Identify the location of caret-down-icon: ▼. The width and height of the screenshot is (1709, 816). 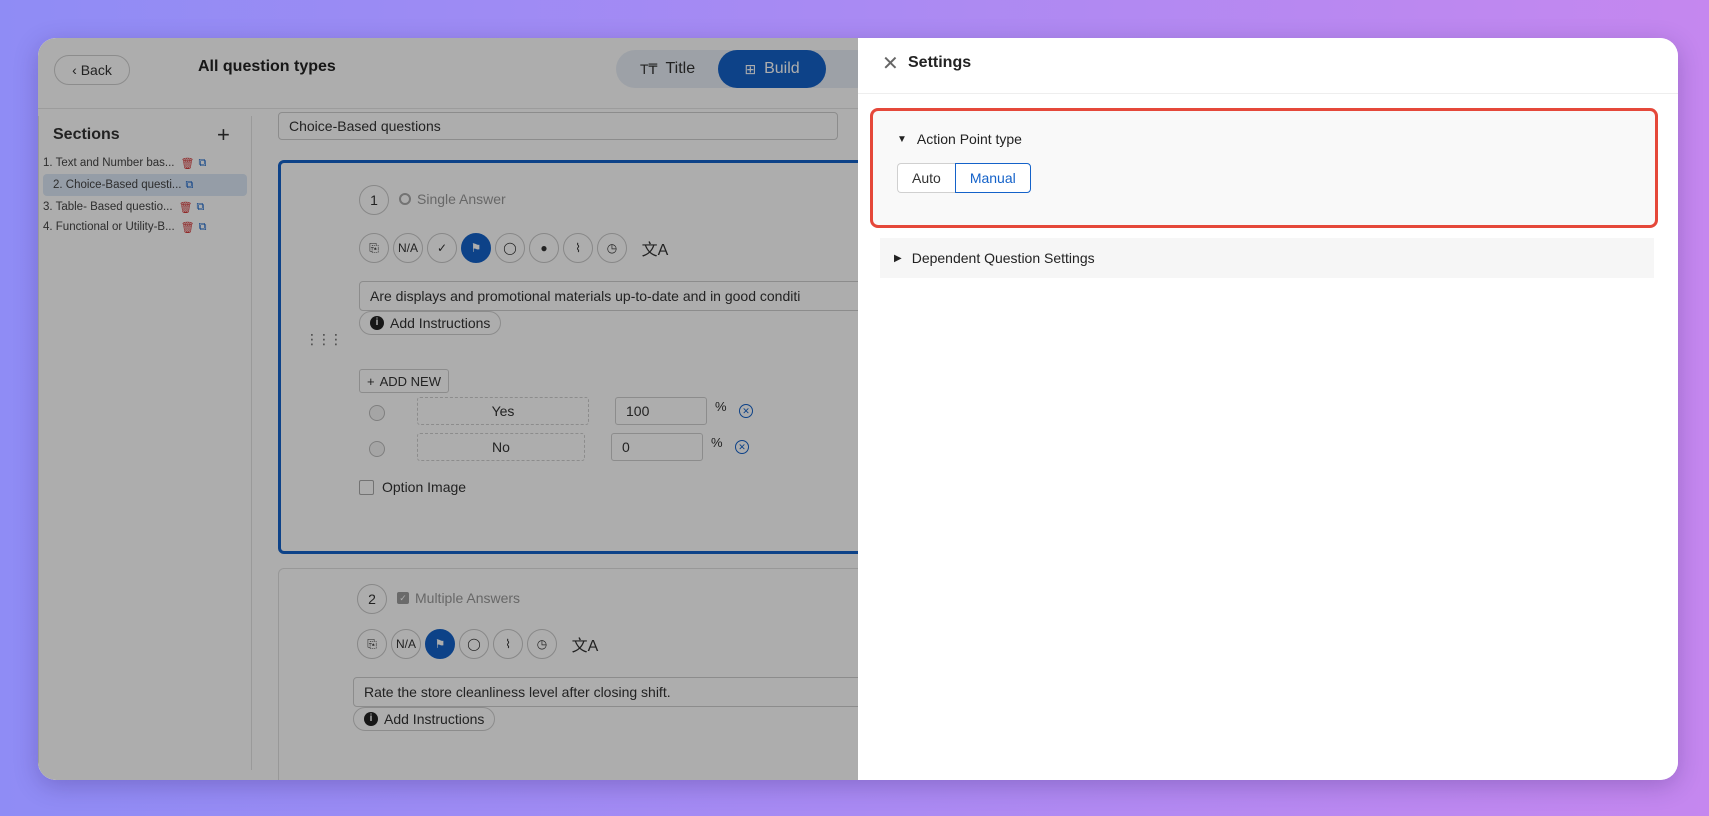
(902, 139).